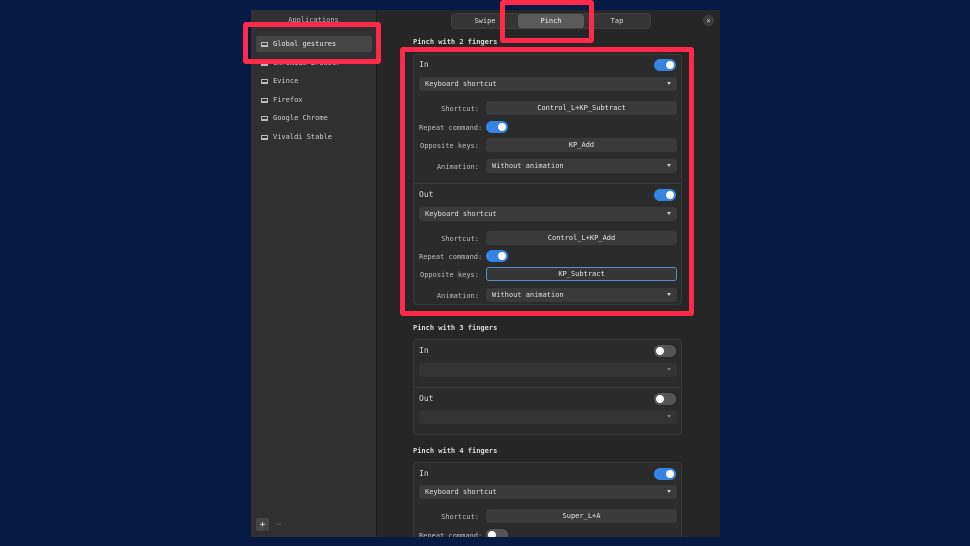  What do you see at coordinates (455, 42) in the screenshot?
I see `section-title-pinch-2: Pinch with 2 fingers` at bounding box center [455, 42].